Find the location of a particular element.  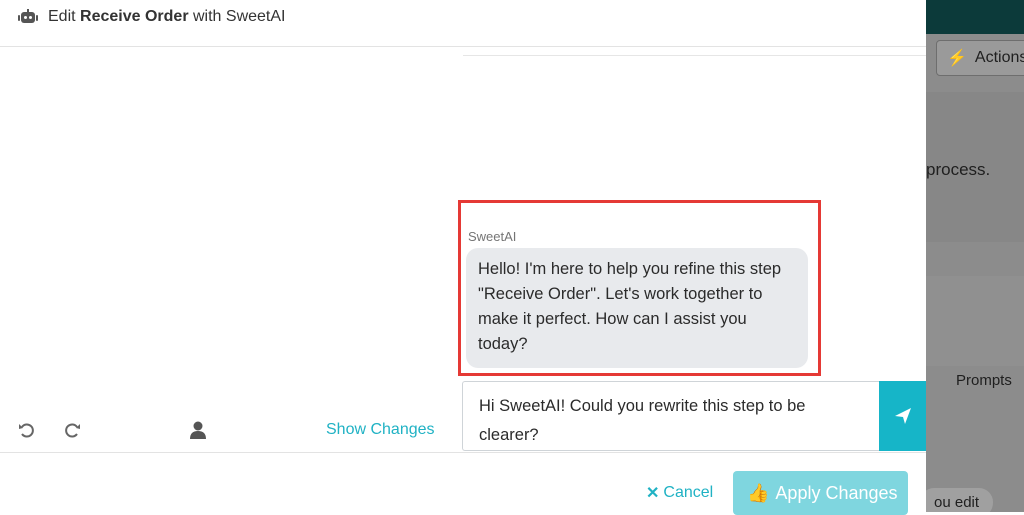

prompts-tab: Prompts is located at coordinates (984, 380).